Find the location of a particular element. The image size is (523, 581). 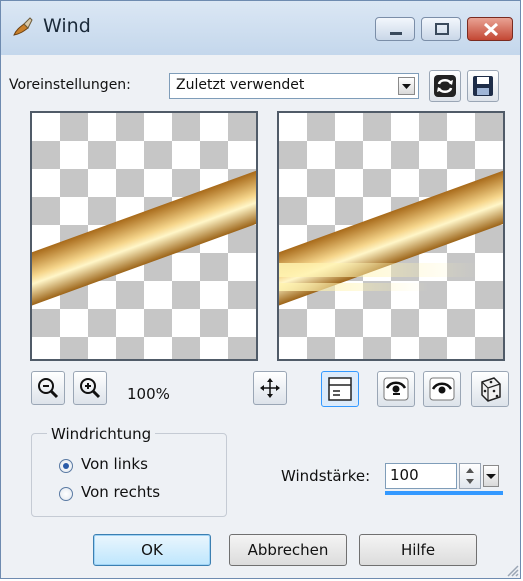

auto-proof-button is located at coordinates (442, 389).